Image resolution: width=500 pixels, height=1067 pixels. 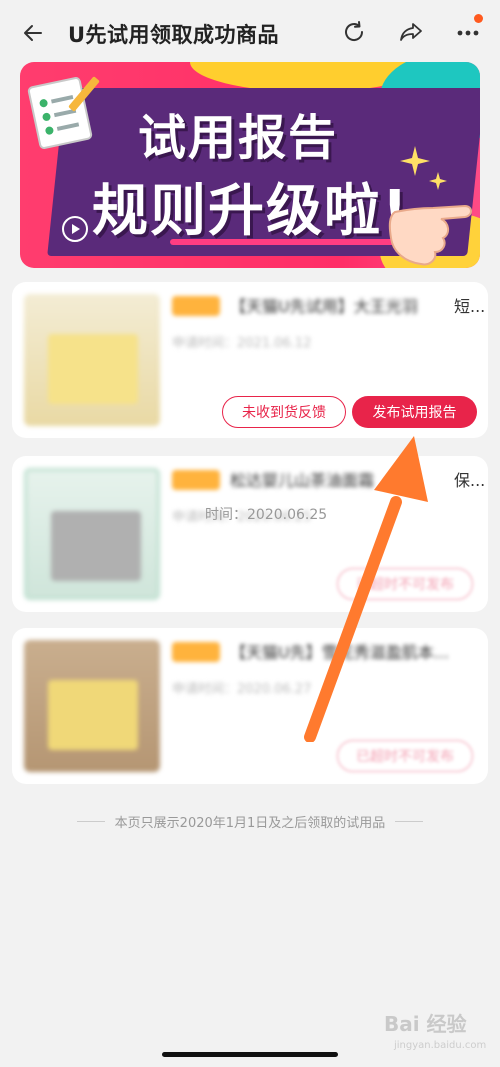 What do you see at coordinates (250, 1054) in the screenshot?
I see `home-indicator` at bounding box center [250, 1054].